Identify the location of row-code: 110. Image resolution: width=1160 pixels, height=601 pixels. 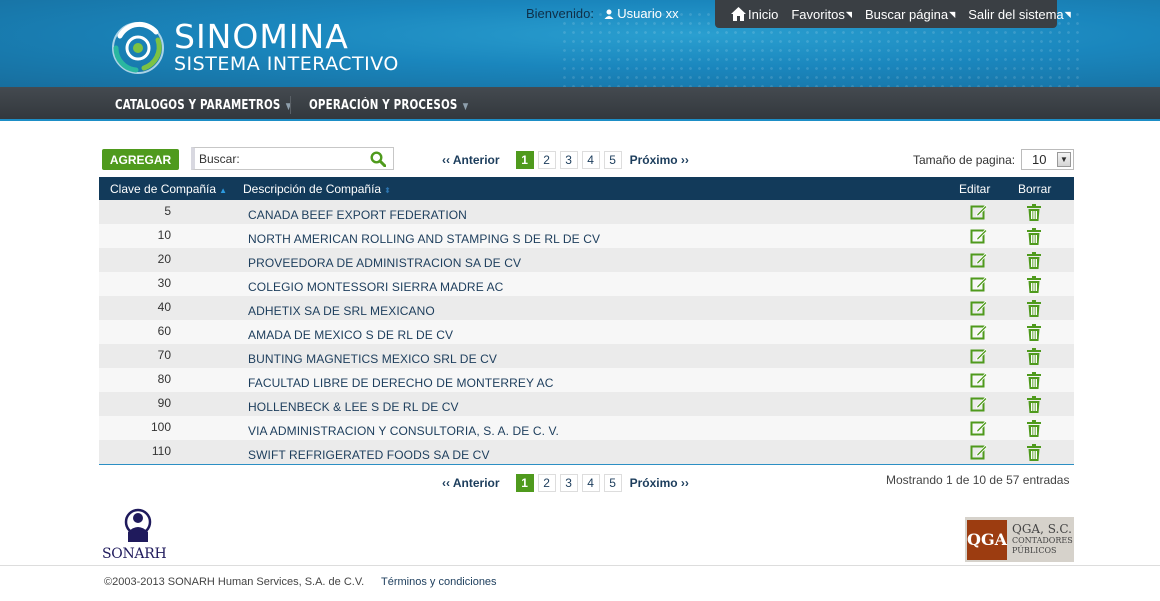
(161, 451).